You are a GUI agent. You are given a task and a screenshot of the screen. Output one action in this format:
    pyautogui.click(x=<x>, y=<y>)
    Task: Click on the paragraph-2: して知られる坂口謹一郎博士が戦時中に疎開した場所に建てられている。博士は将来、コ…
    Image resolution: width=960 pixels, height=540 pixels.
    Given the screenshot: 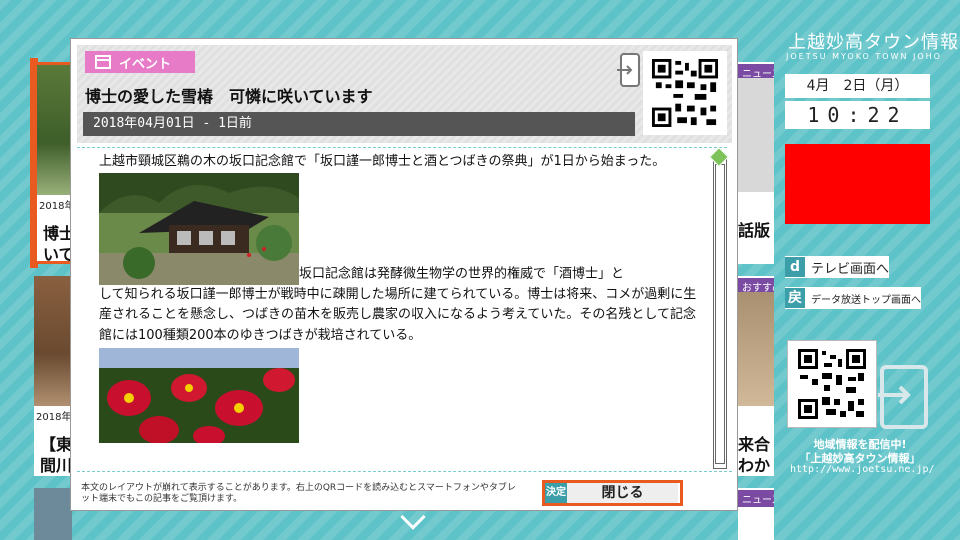 What is the action you would take?
    pyautogui.click(x=398, y=314)
    